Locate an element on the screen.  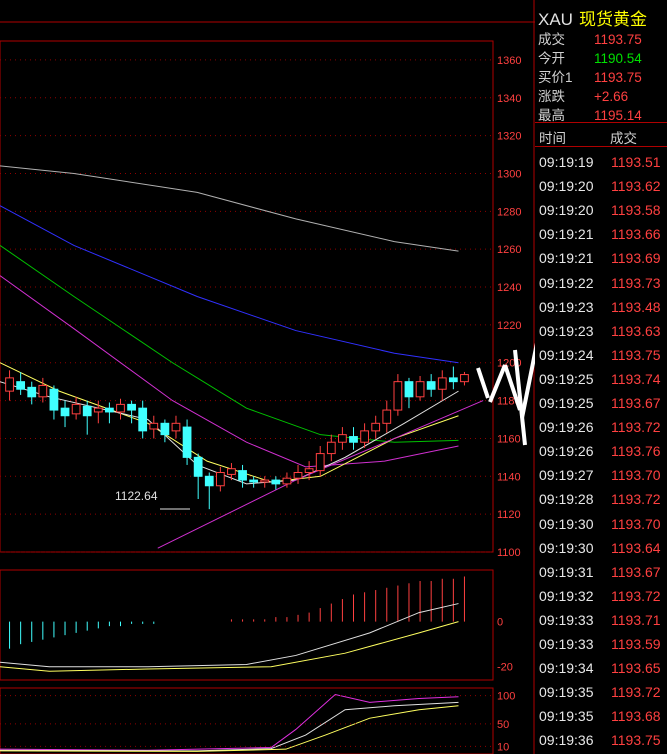
macd-tick-label: -20 is located at coordinates (505, 668).